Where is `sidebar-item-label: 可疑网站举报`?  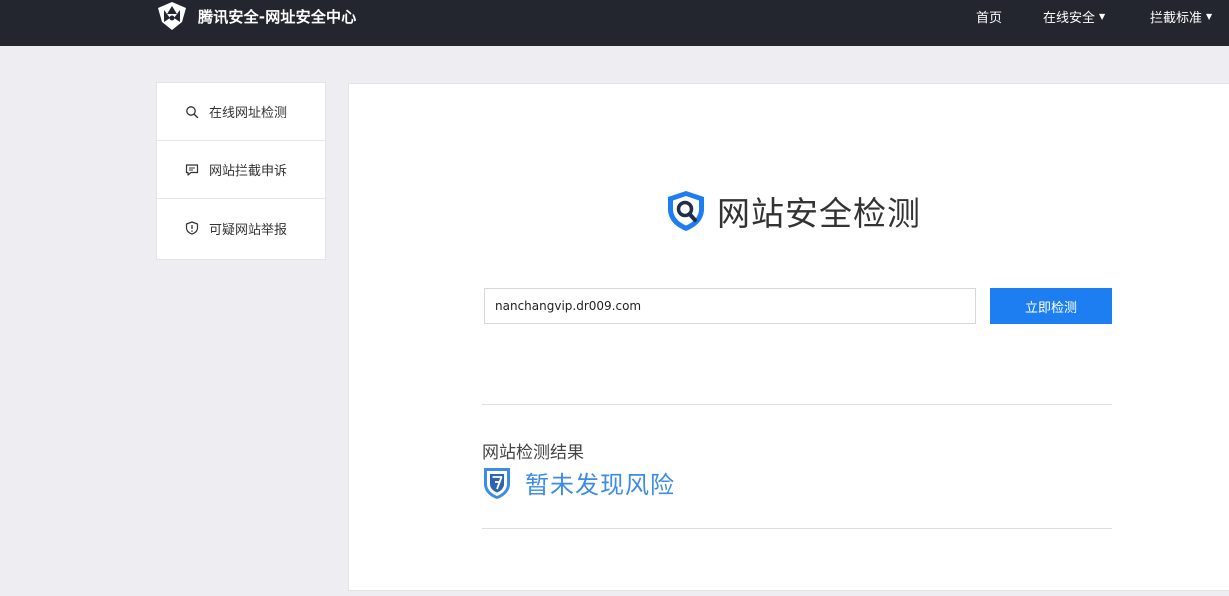 sidebar-item-label: 可疑网站举报 is located at coordinates (248, 230).